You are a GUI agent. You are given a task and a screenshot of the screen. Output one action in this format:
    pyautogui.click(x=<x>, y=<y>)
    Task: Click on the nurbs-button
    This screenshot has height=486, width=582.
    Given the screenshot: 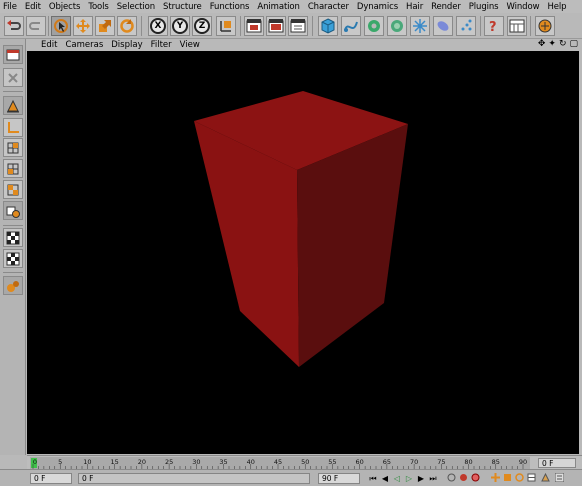 What is the action you would take?
    pyautogui.click(x=374, y=26)
    